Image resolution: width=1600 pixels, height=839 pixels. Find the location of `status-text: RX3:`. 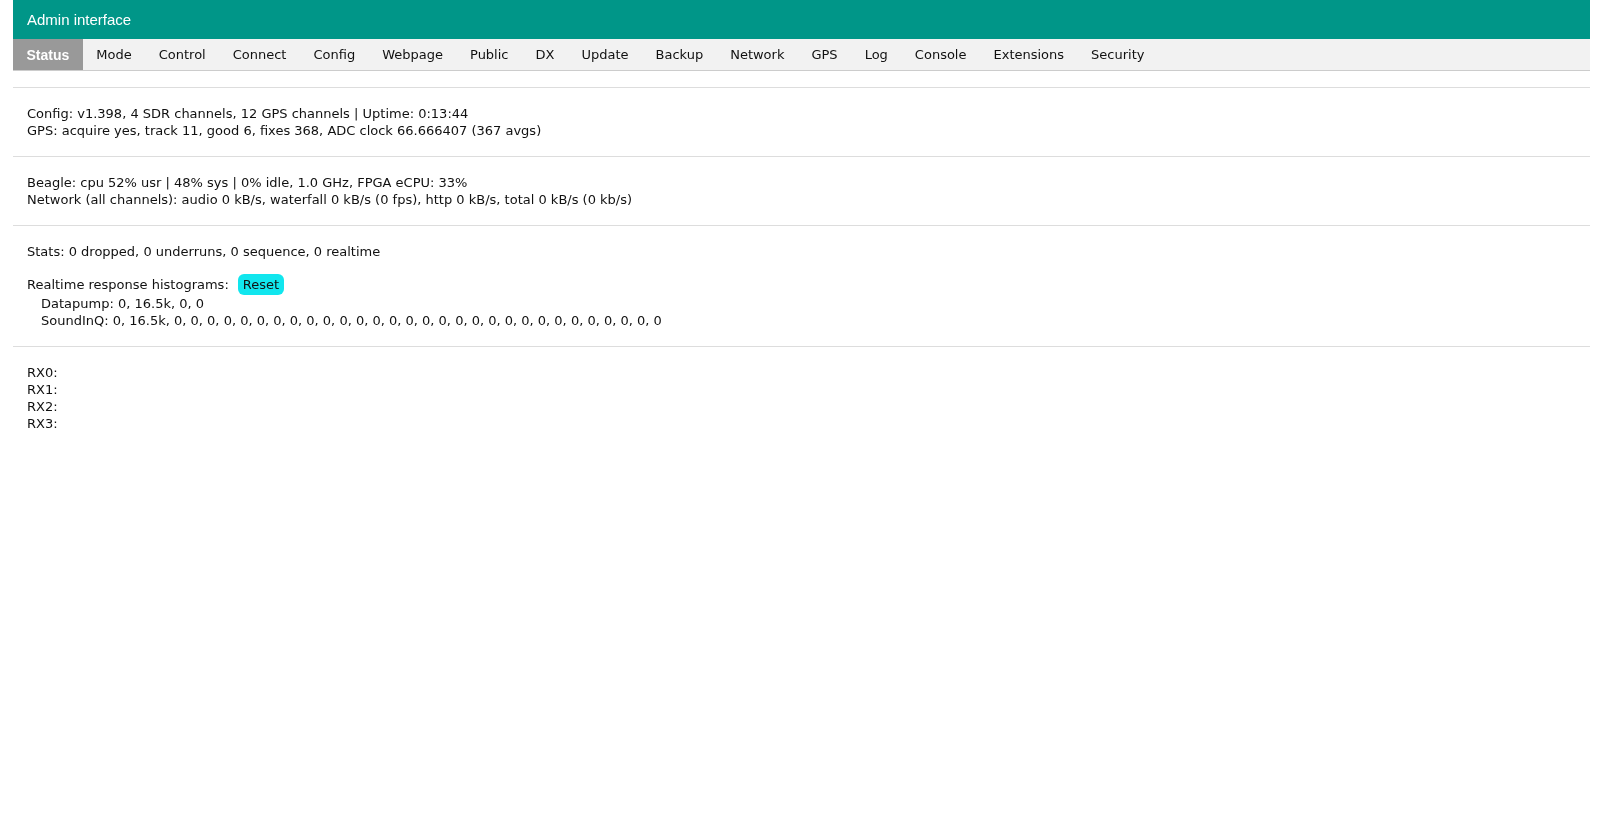

status-text: RX3: is located at coordinates (43, 423).